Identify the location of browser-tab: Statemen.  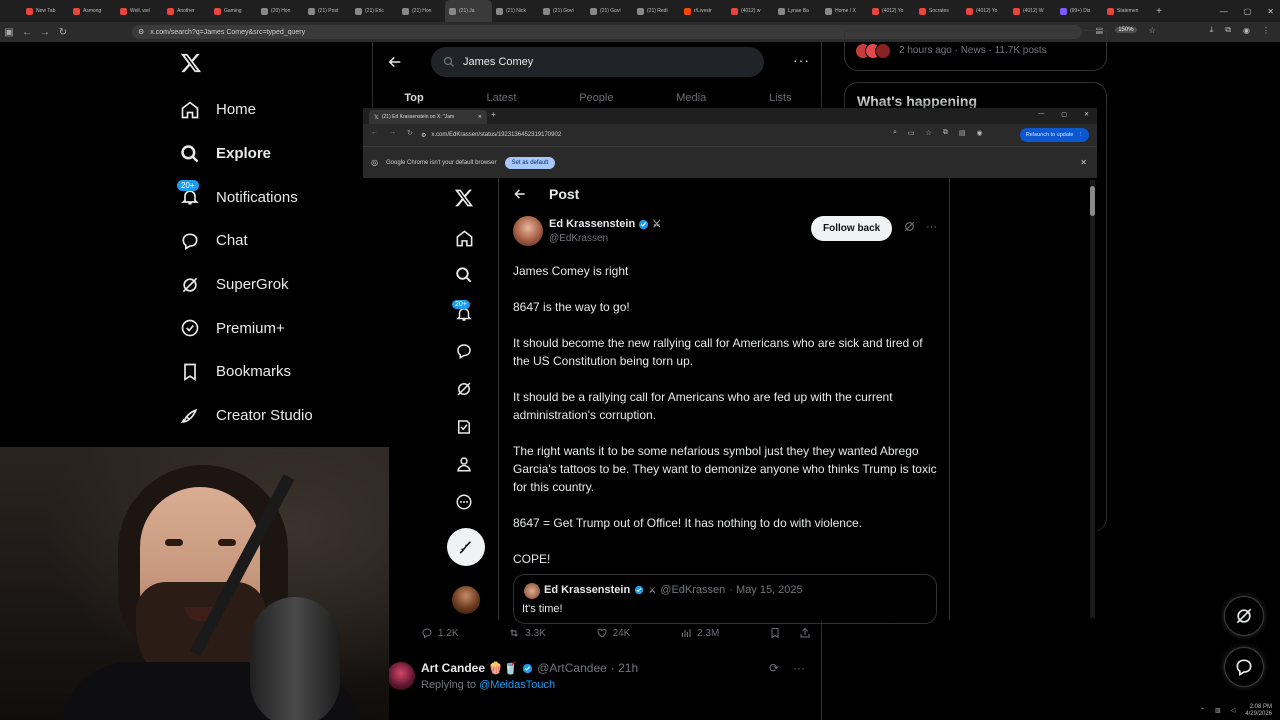
(1126, 11).